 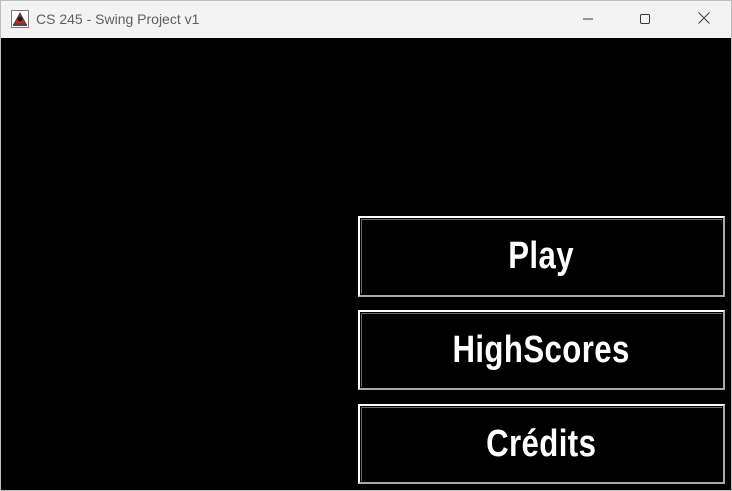 I want to click on close-button, so click(x=704, y=19).